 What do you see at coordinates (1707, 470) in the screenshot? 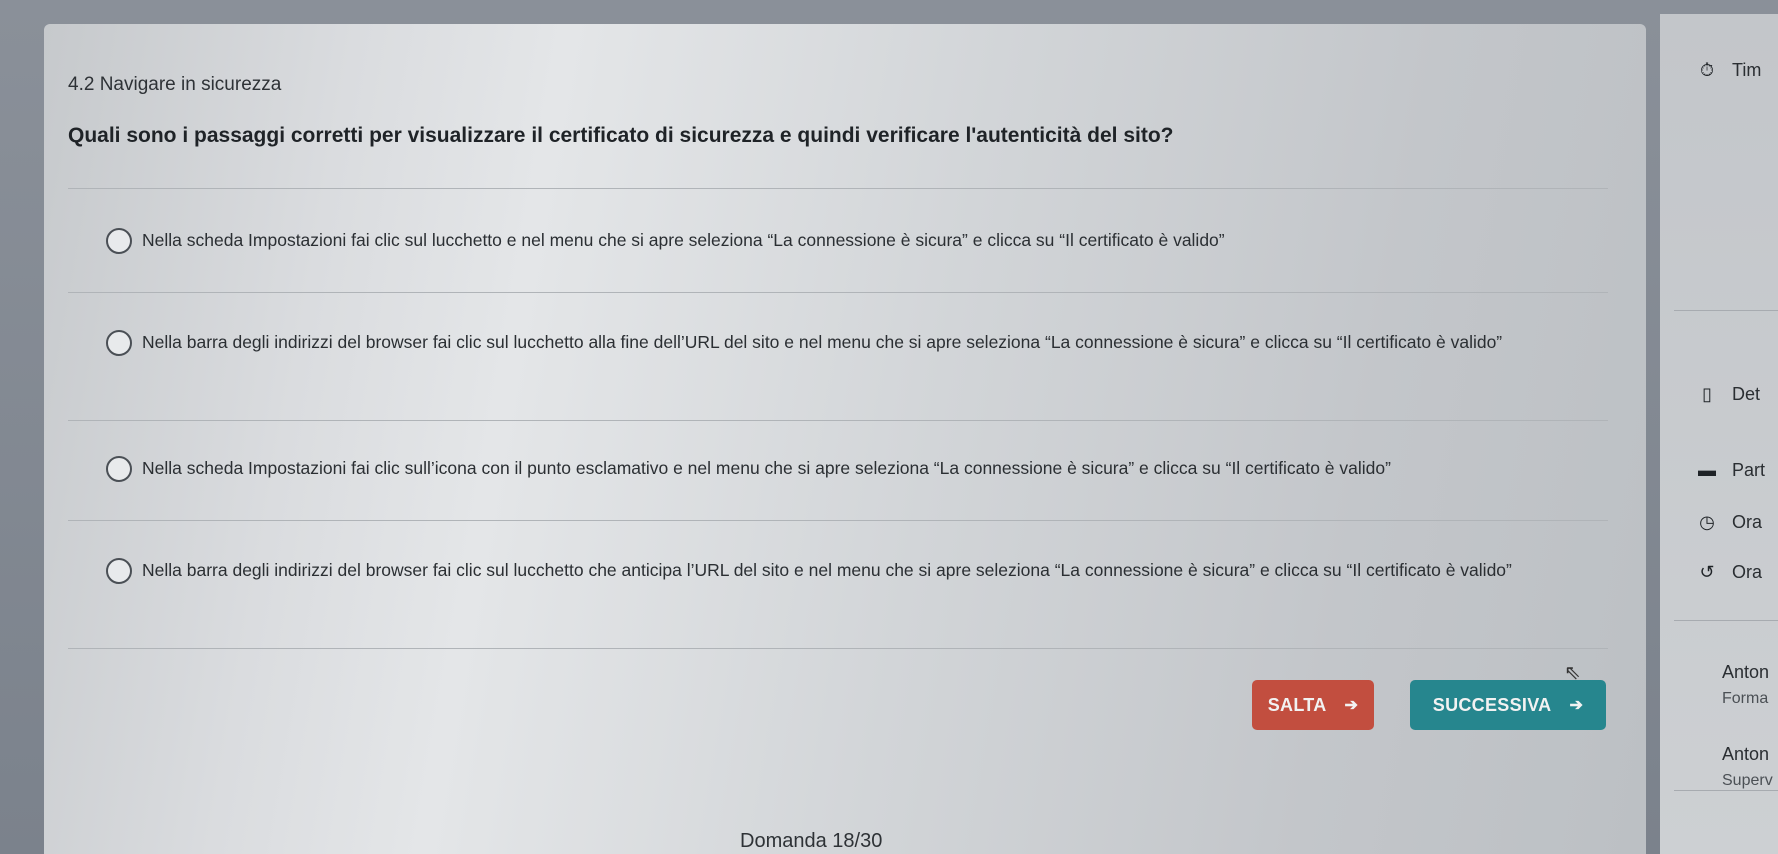
I see `briefcase-icon: ▬` at bounding box center [1707, 470].